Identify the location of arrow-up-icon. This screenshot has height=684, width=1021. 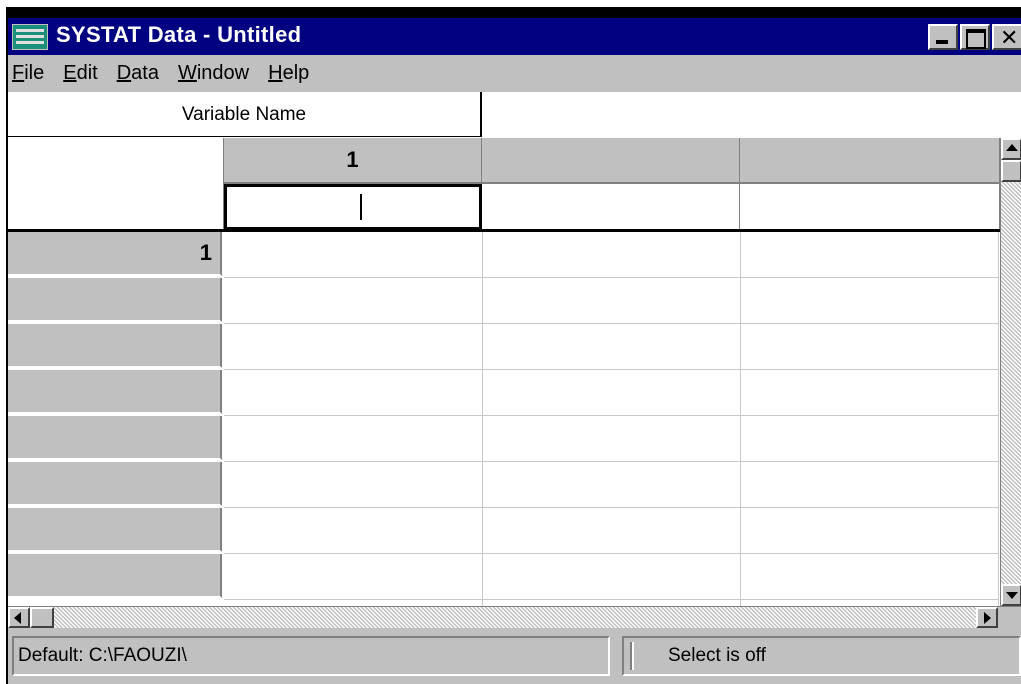
(1012, 147).